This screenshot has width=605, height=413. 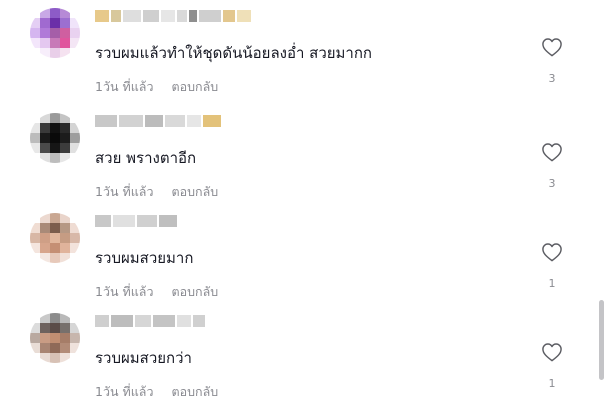 What do you see at coordinates (601, 340) in the screenshot?
I see `scrollbar-thumb` at bounding box center [601, 340].